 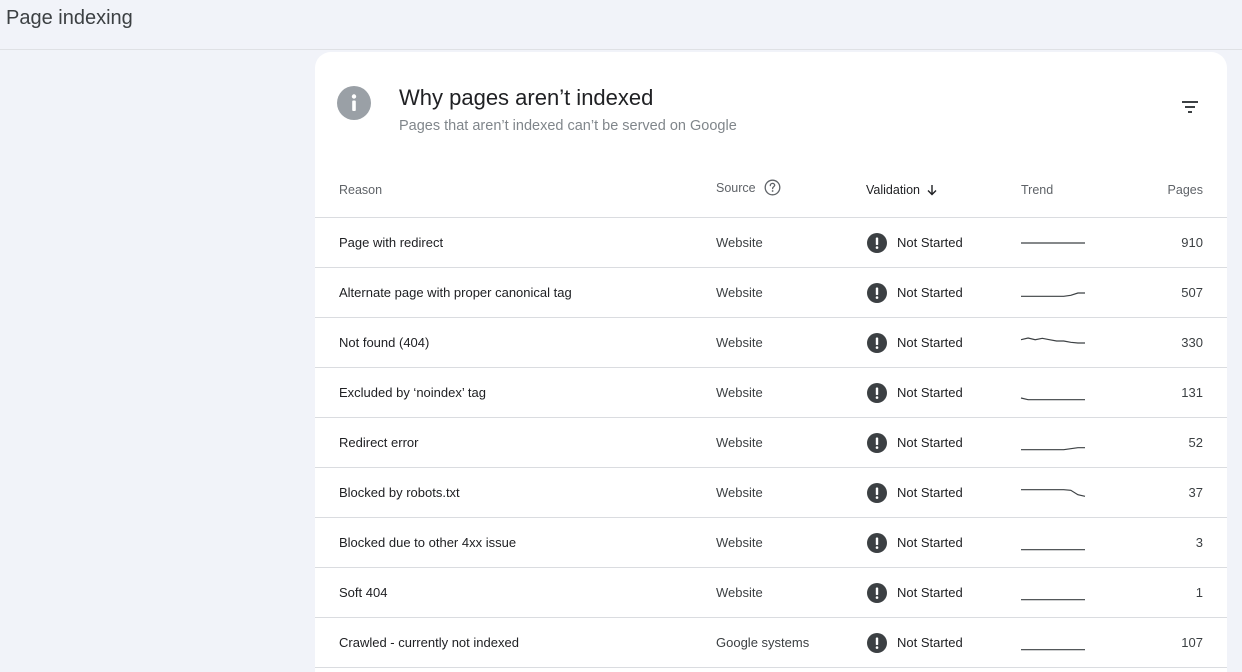 I want to click on info-icon, so click(x=354, y=103).